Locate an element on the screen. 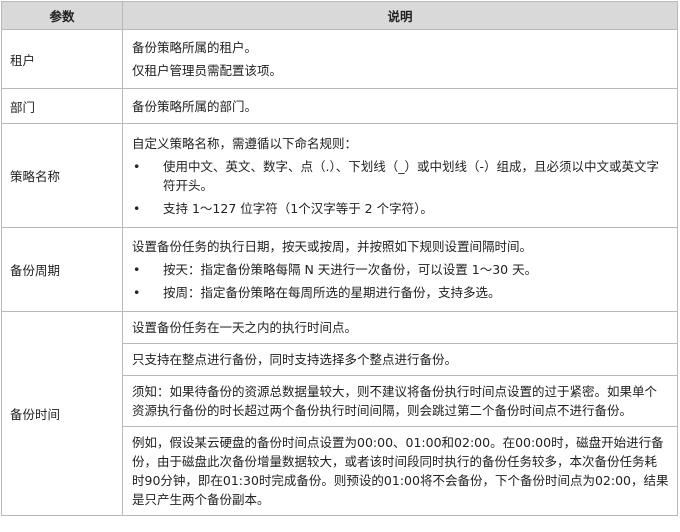  param-description: 备份策略所属的部门。 is located at coordinates (400, 106).